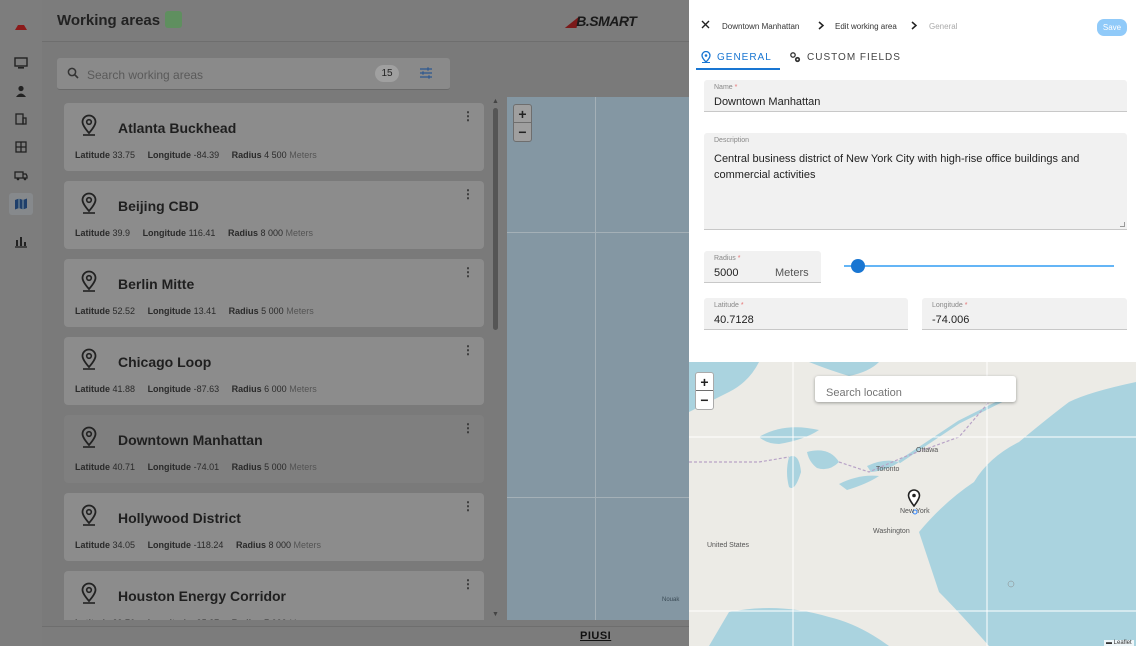 The height and width of the screenshot is (646, 1136). I want to click on area-name: Hollywood District, so click(179, 518).